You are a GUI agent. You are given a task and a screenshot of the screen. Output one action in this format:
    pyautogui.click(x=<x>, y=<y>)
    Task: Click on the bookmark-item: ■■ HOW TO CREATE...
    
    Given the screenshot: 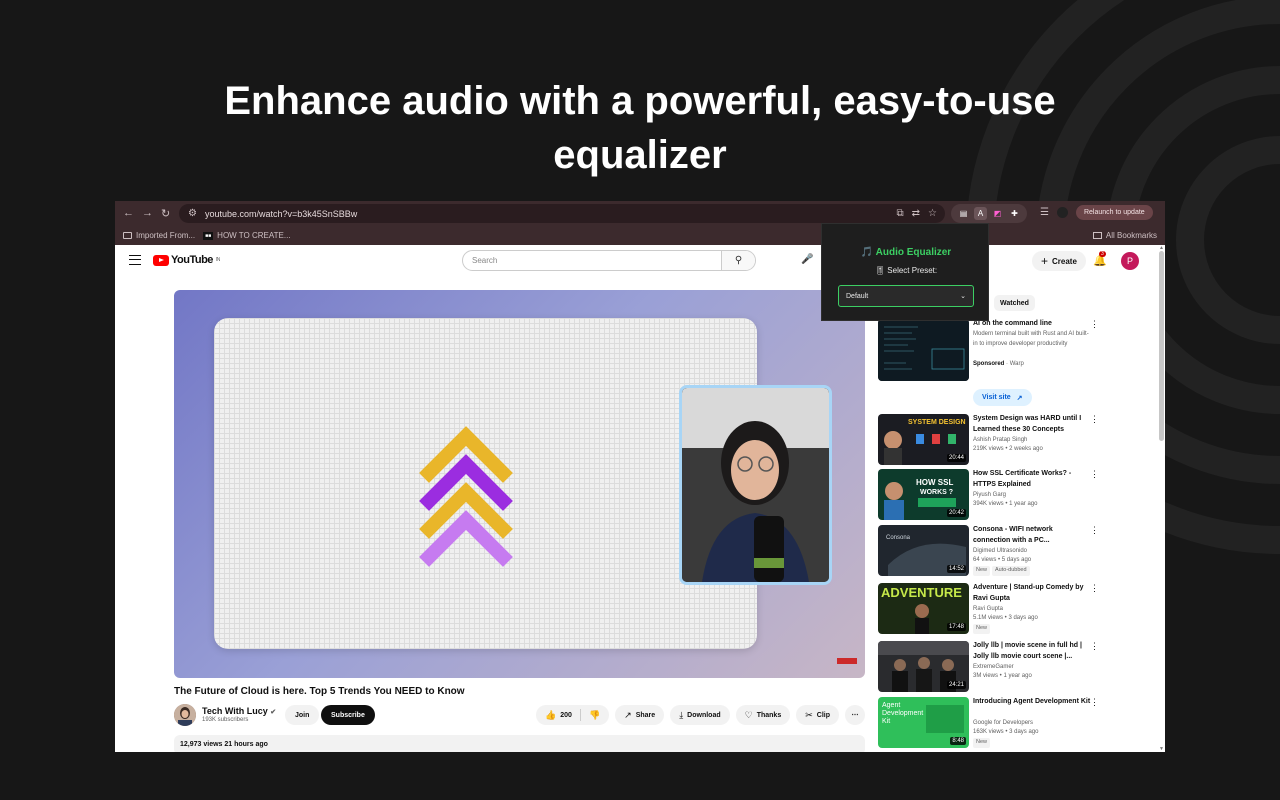 What is the action you would take?
    pyautogui.click(x=247, y=235)
    